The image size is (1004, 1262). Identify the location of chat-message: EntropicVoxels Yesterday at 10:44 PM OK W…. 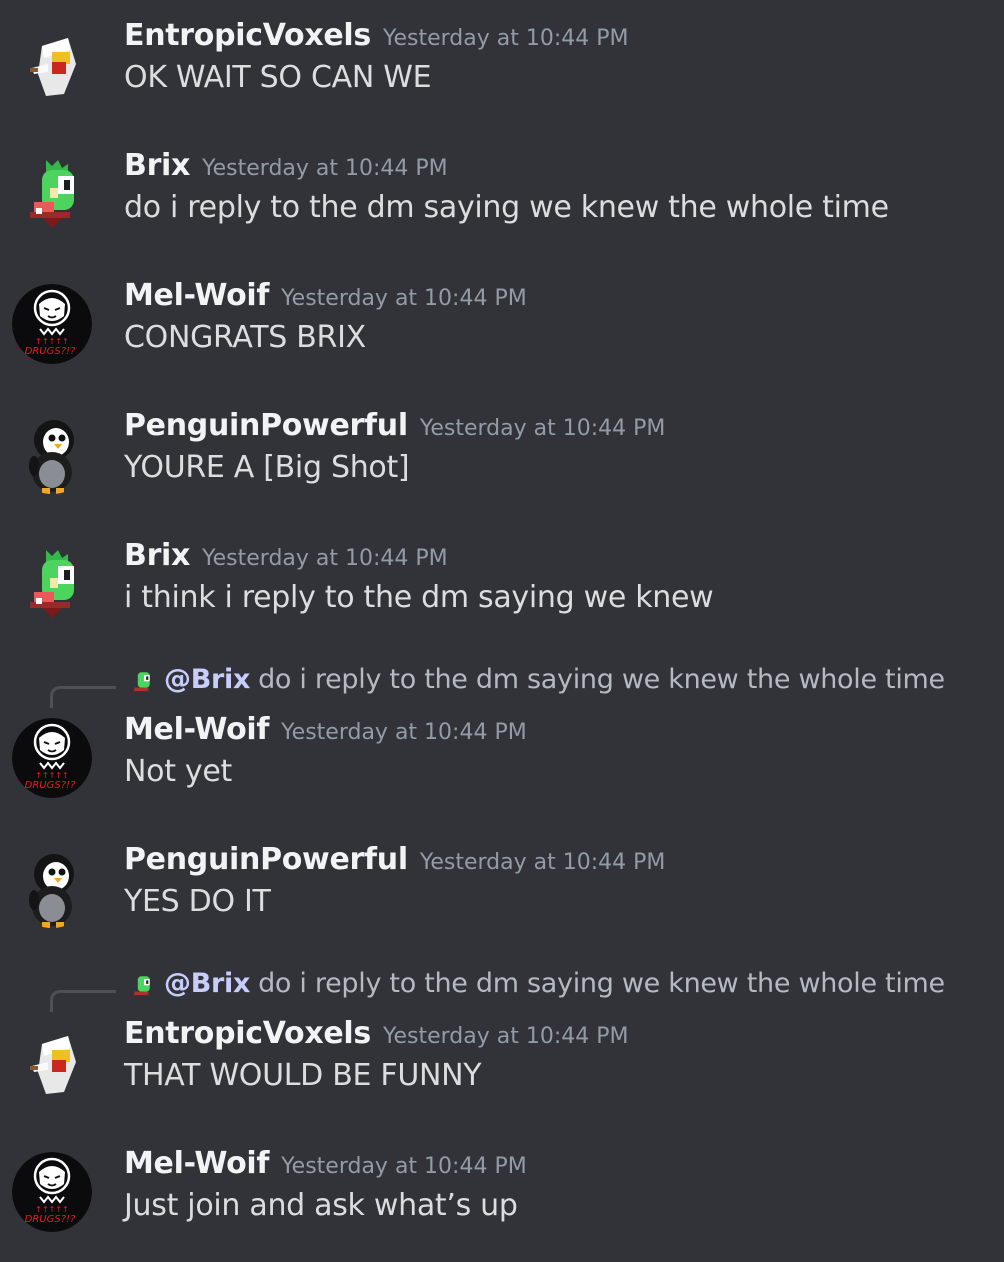
(502, 68).